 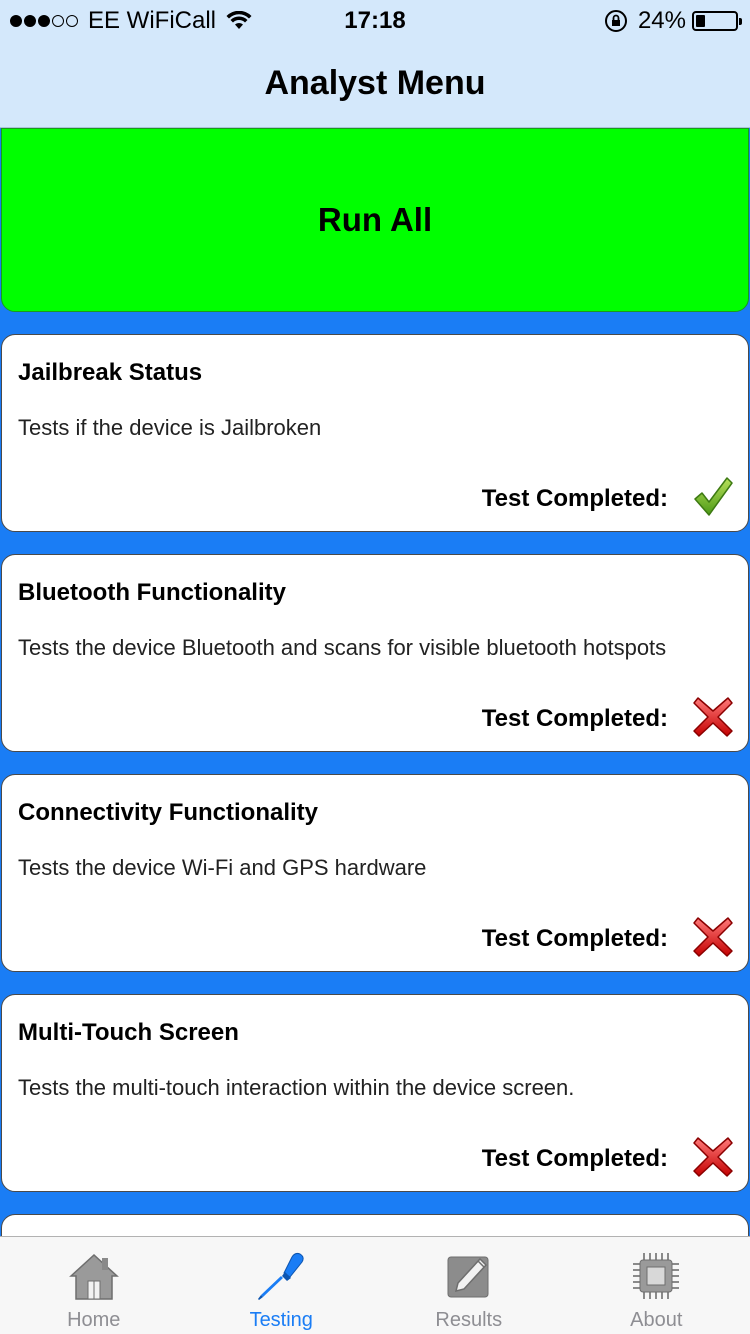 What do you see at coordinates (281, 1320) in the screenshot?
I see `tab-label: Testing` at bounding box center [281, 1320].